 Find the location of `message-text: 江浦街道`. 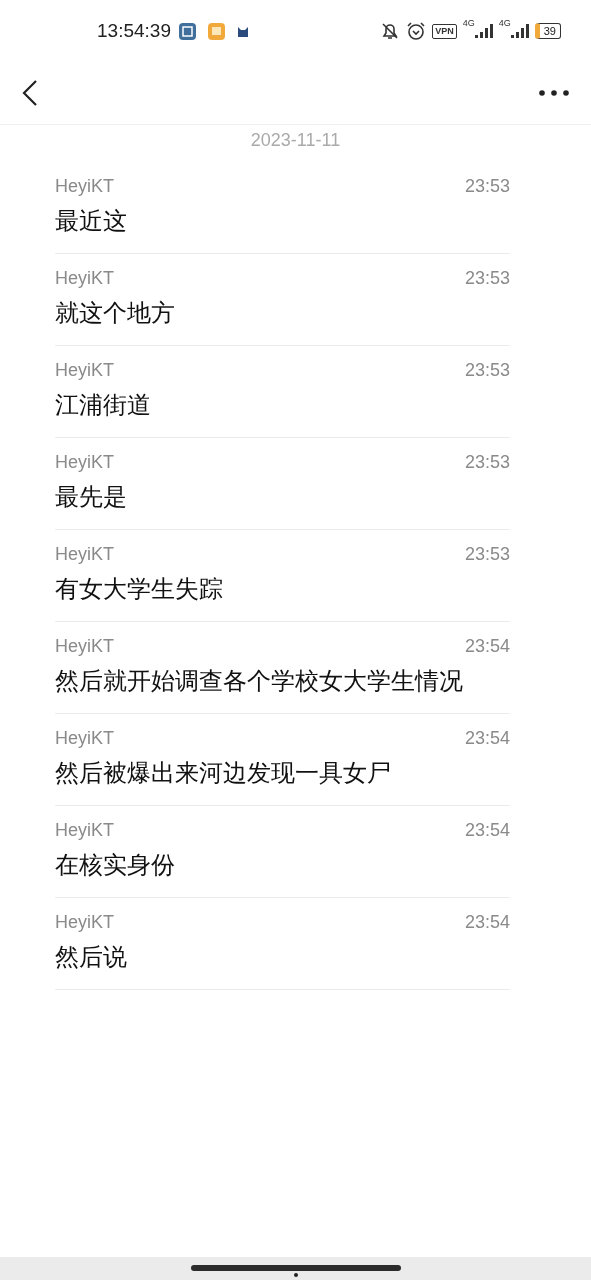

message-text: 江浦街道 is located at coordinates (103, 405).